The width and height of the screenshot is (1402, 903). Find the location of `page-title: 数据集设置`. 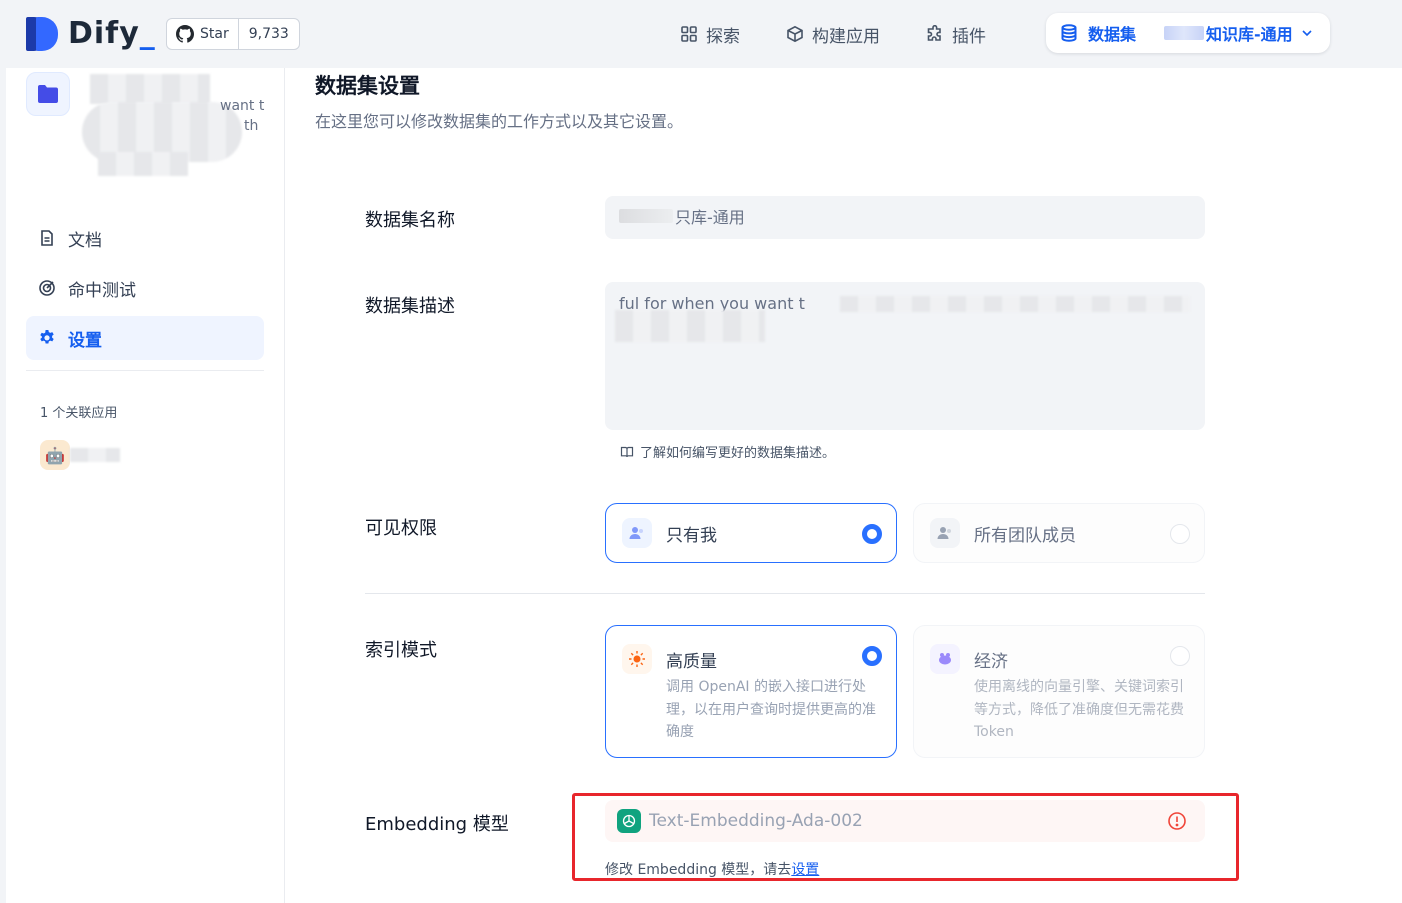

page-title: 数据集设置 is located at coordinates (367, 86).